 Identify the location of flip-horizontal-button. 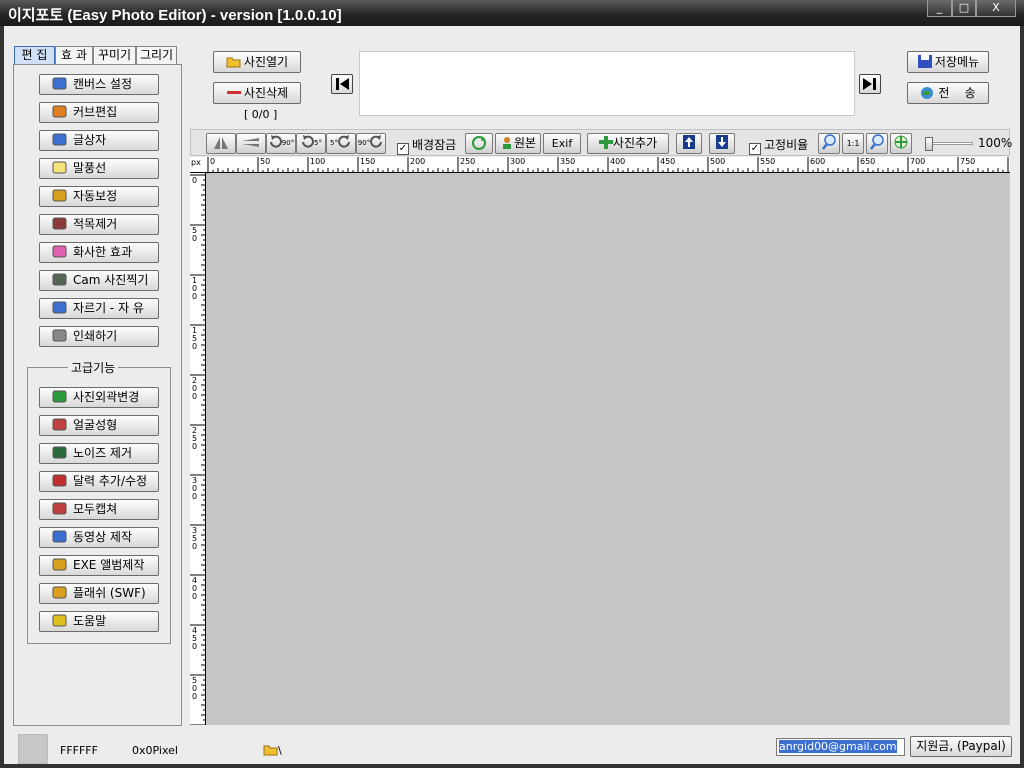
(221, 143).